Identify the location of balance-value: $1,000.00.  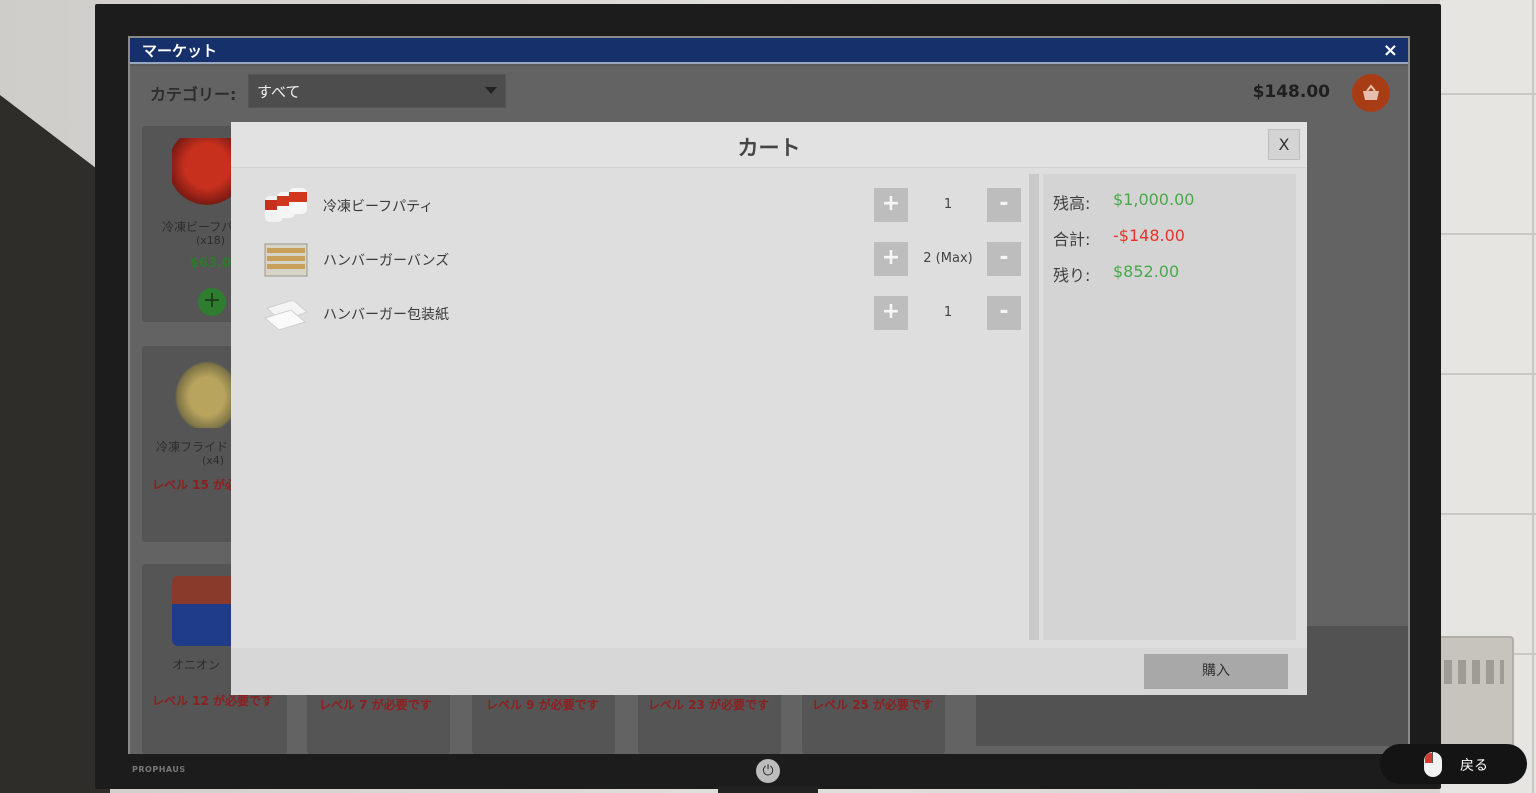
(1154, 199).